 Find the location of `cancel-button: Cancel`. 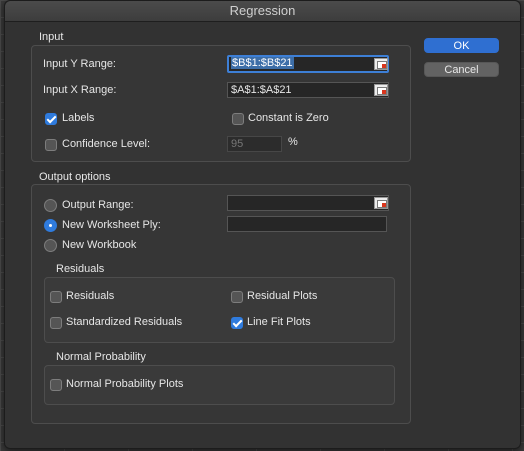

cancel-button: Cancel is located at coordinates (461, 69).